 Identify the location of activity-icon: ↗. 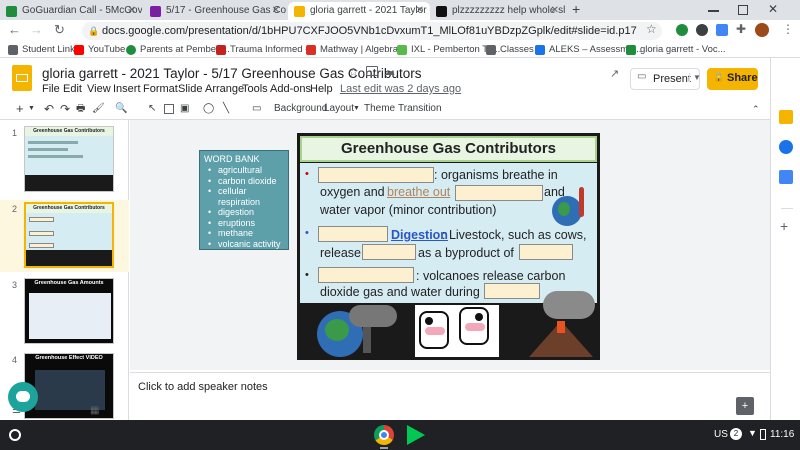
(620, 77).